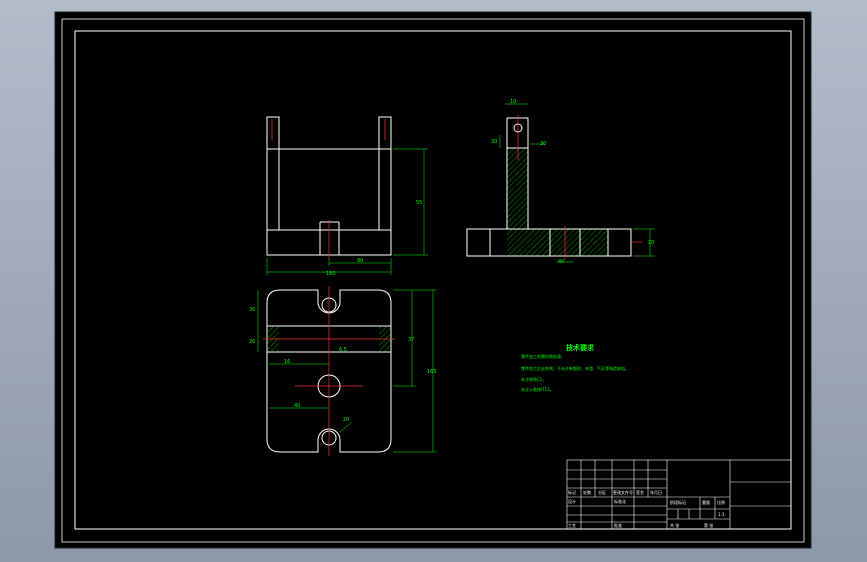 The height and width of the screenshot is (562, 867). Describe the element at coordinates (343, 350) in the screenshot. I see `top-small-dim: 6.5` at that location.